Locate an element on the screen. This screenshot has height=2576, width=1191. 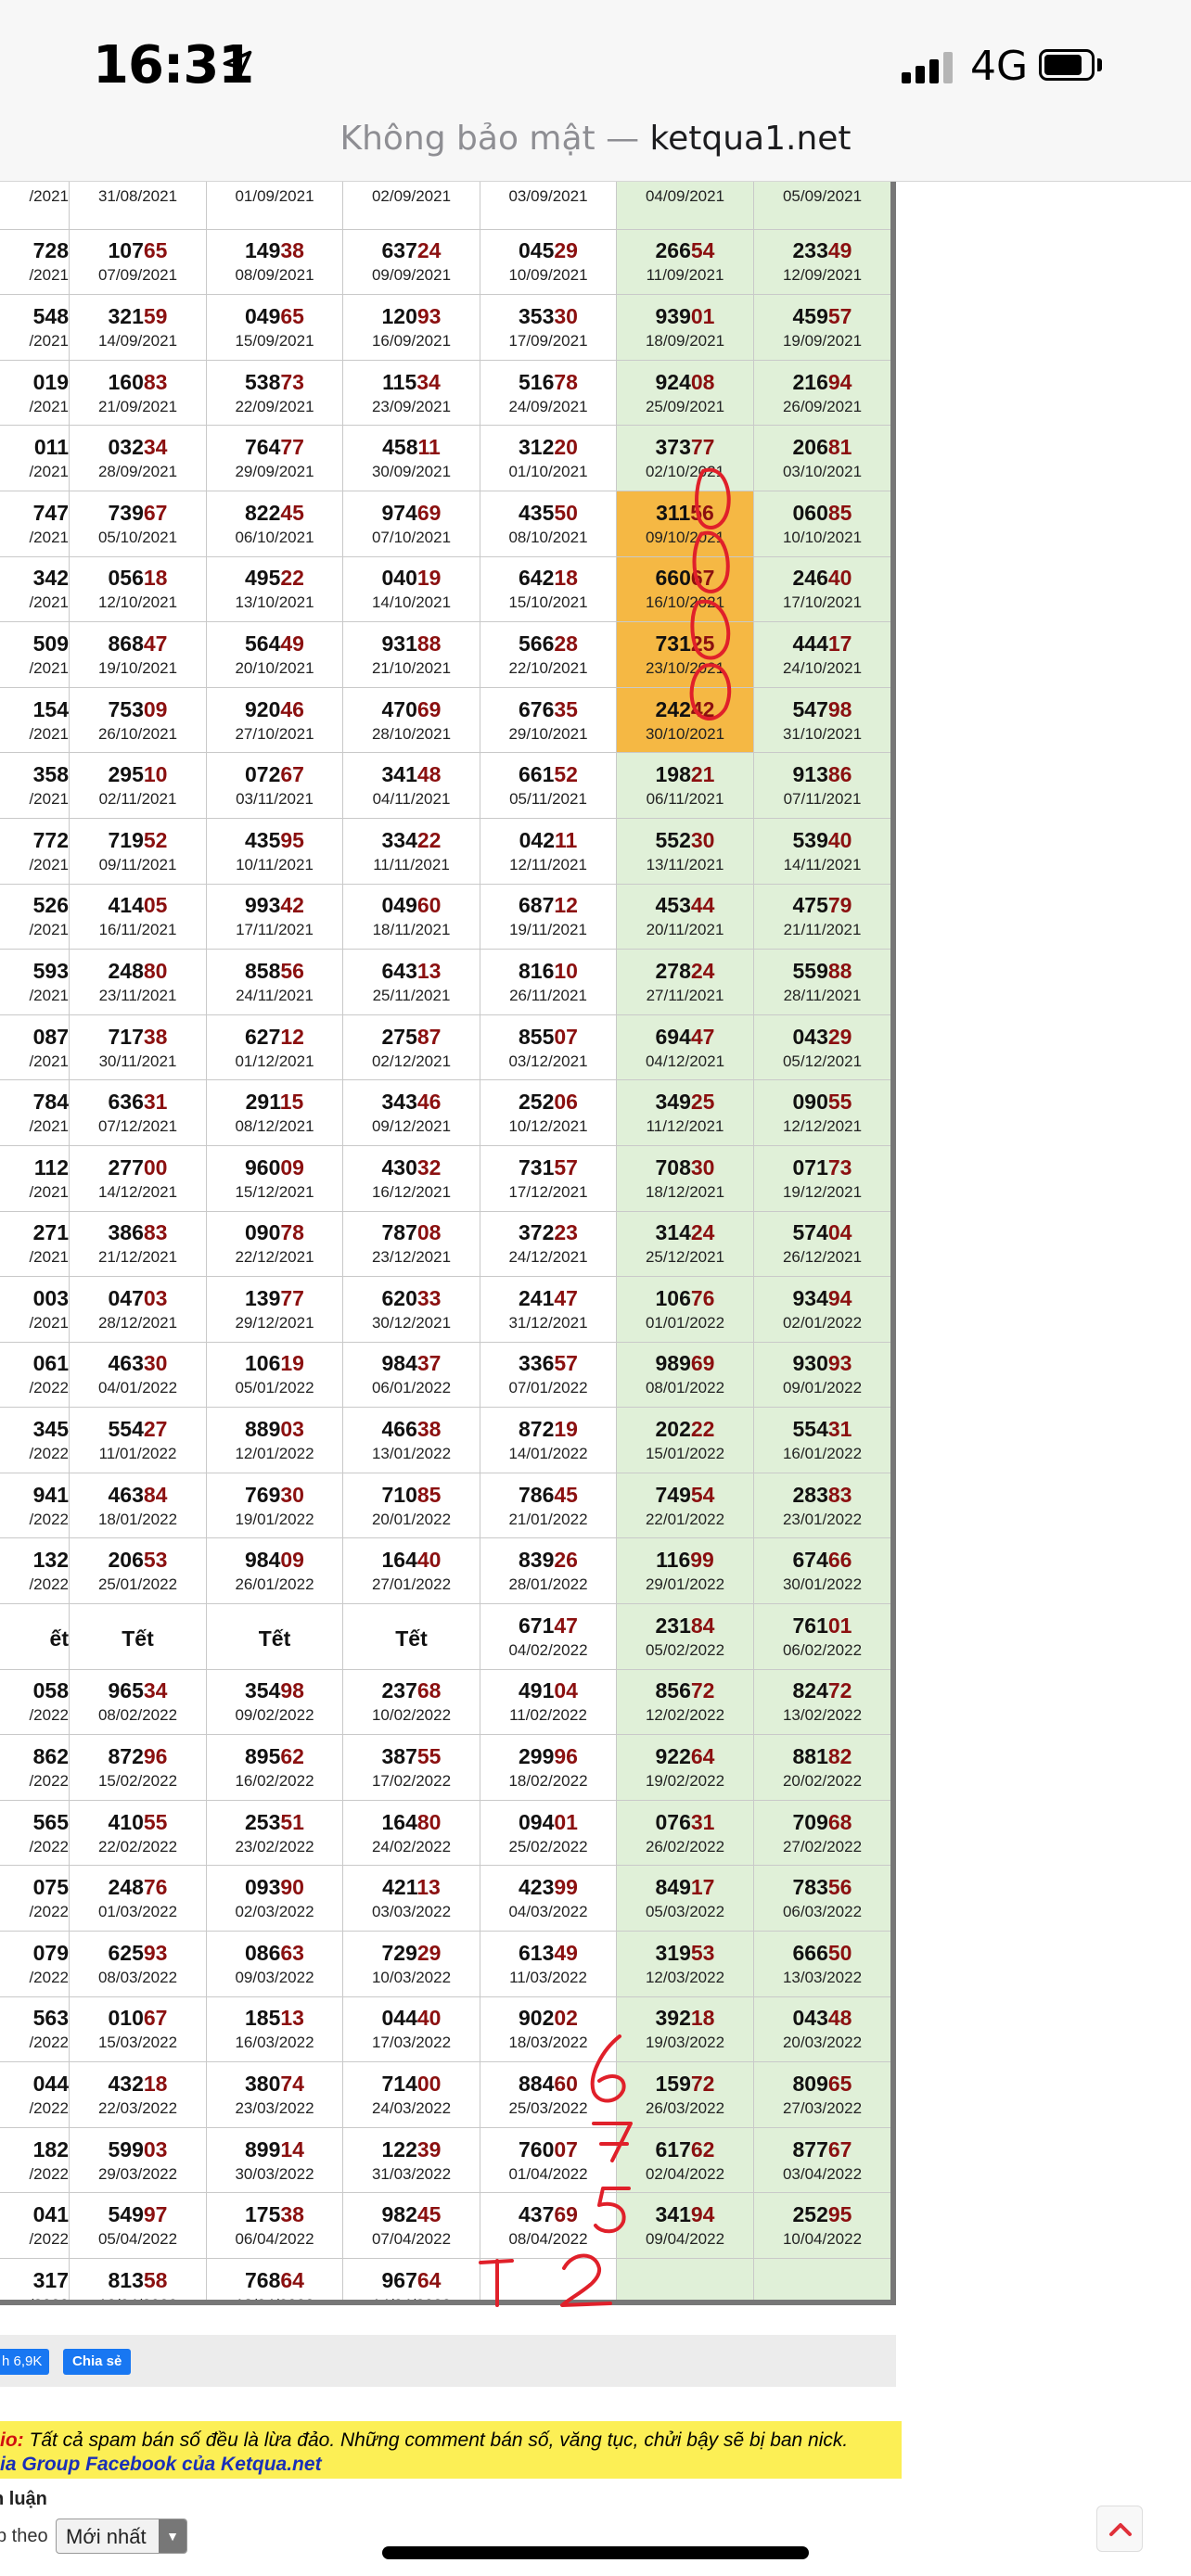
result-date: 17/09/2021 is located at coordinates (548, 341).